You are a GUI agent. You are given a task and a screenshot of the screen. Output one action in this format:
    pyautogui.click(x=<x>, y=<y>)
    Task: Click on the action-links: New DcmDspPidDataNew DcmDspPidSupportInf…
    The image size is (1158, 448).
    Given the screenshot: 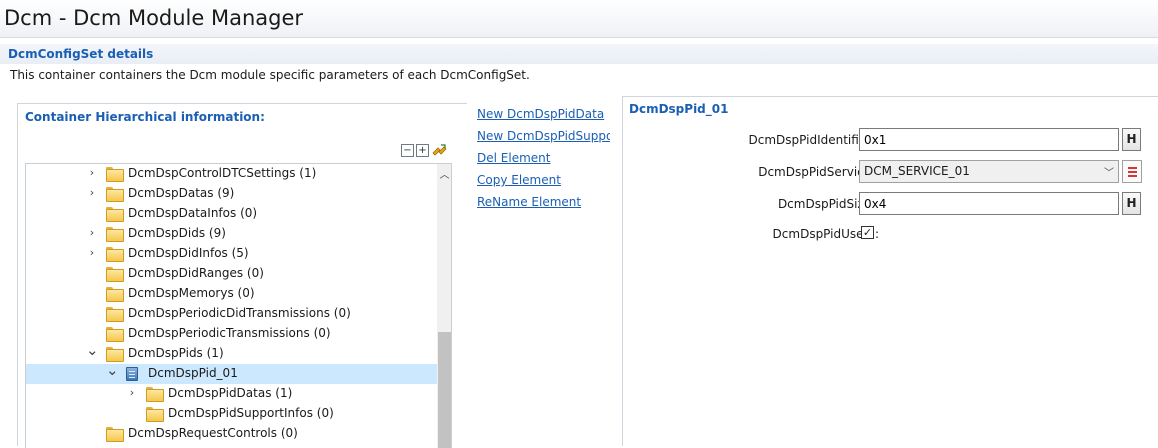 What is the action you would take?
    pyautogui.click(x=543, y=162)
    